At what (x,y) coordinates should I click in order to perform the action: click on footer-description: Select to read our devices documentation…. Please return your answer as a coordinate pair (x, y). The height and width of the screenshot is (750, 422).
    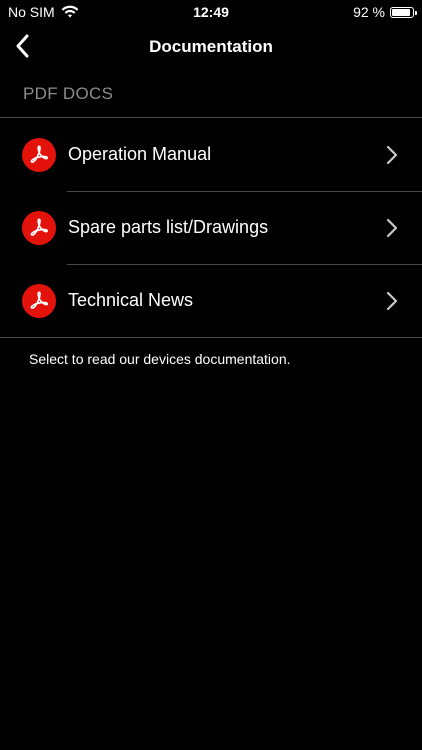
    Looking at the image, I should click on (160, 359).